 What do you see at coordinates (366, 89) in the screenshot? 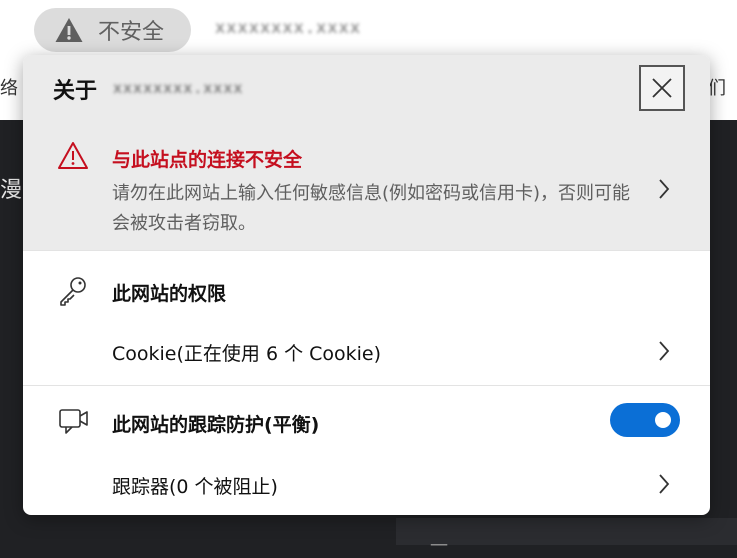
I see `popup-header: 关于 xxxxxxxx.xxxx` at bounding box center [366, 89].